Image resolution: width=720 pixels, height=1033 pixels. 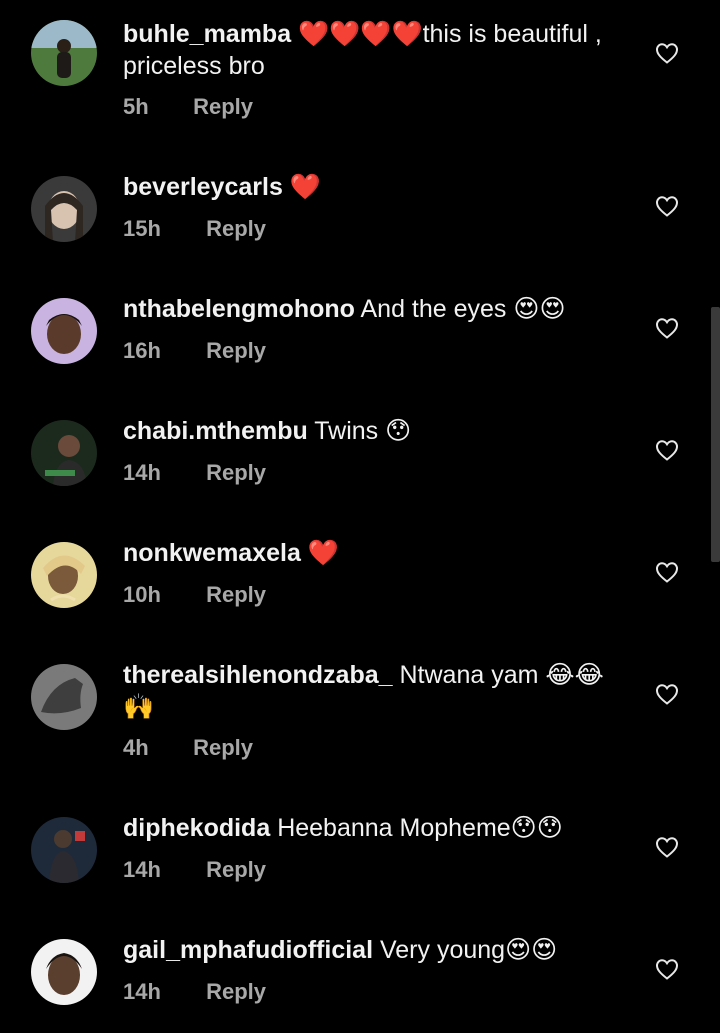 What do you see at coordinates (188, 107) in the screenshot?
I see `comment-meta: 5h Reply` at bounding box center [188, 107].